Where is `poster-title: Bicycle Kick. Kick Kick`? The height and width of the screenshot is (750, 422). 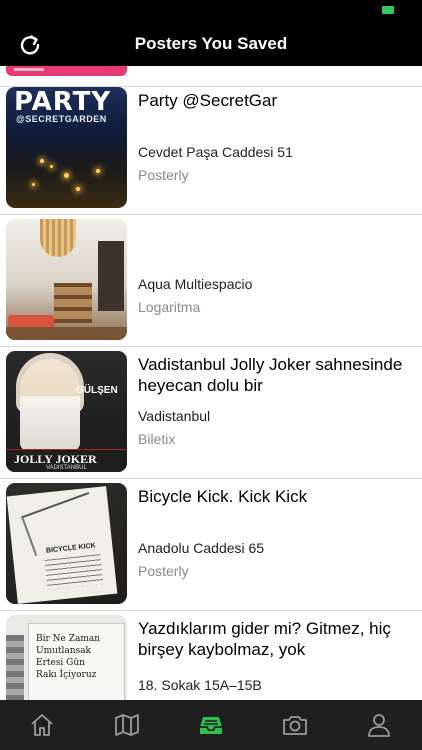 poster-title: Bicycle Kick. Kick Kick is located at coordinates (223, 496).